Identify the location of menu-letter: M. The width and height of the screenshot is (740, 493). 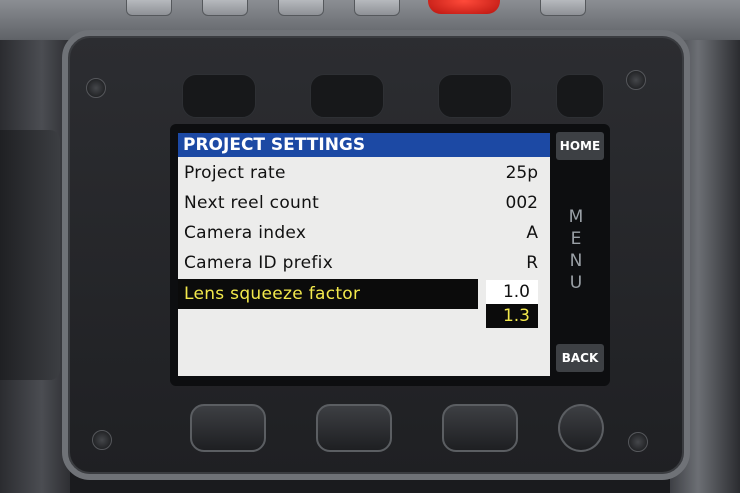
(576, 217).